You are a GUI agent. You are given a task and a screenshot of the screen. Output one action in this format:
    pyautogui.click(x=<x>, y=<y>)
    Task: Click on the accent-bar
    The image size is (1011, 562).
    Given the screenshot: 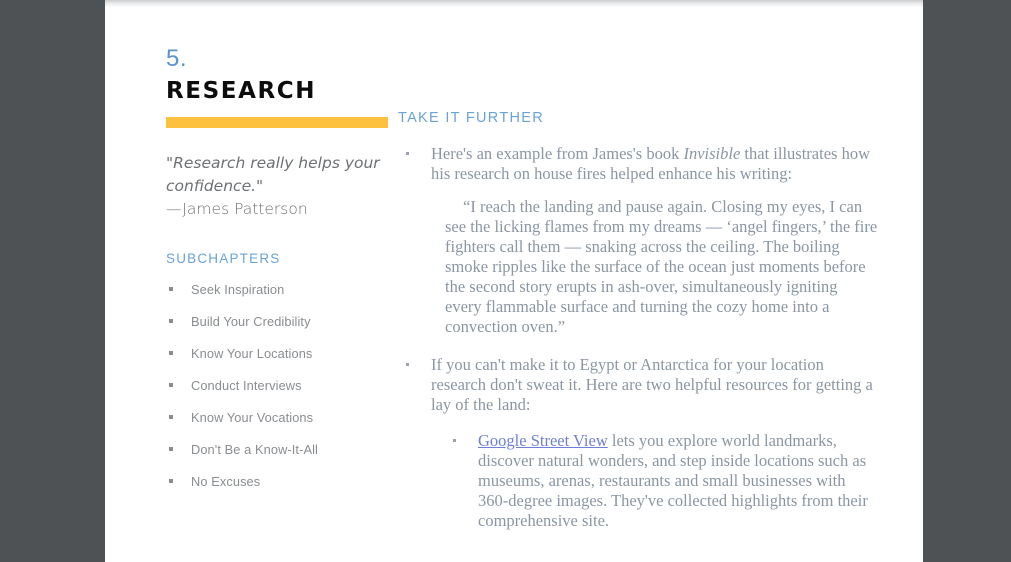 What is the action you would take?
    pyautogui.click(x=277, y=122)
    